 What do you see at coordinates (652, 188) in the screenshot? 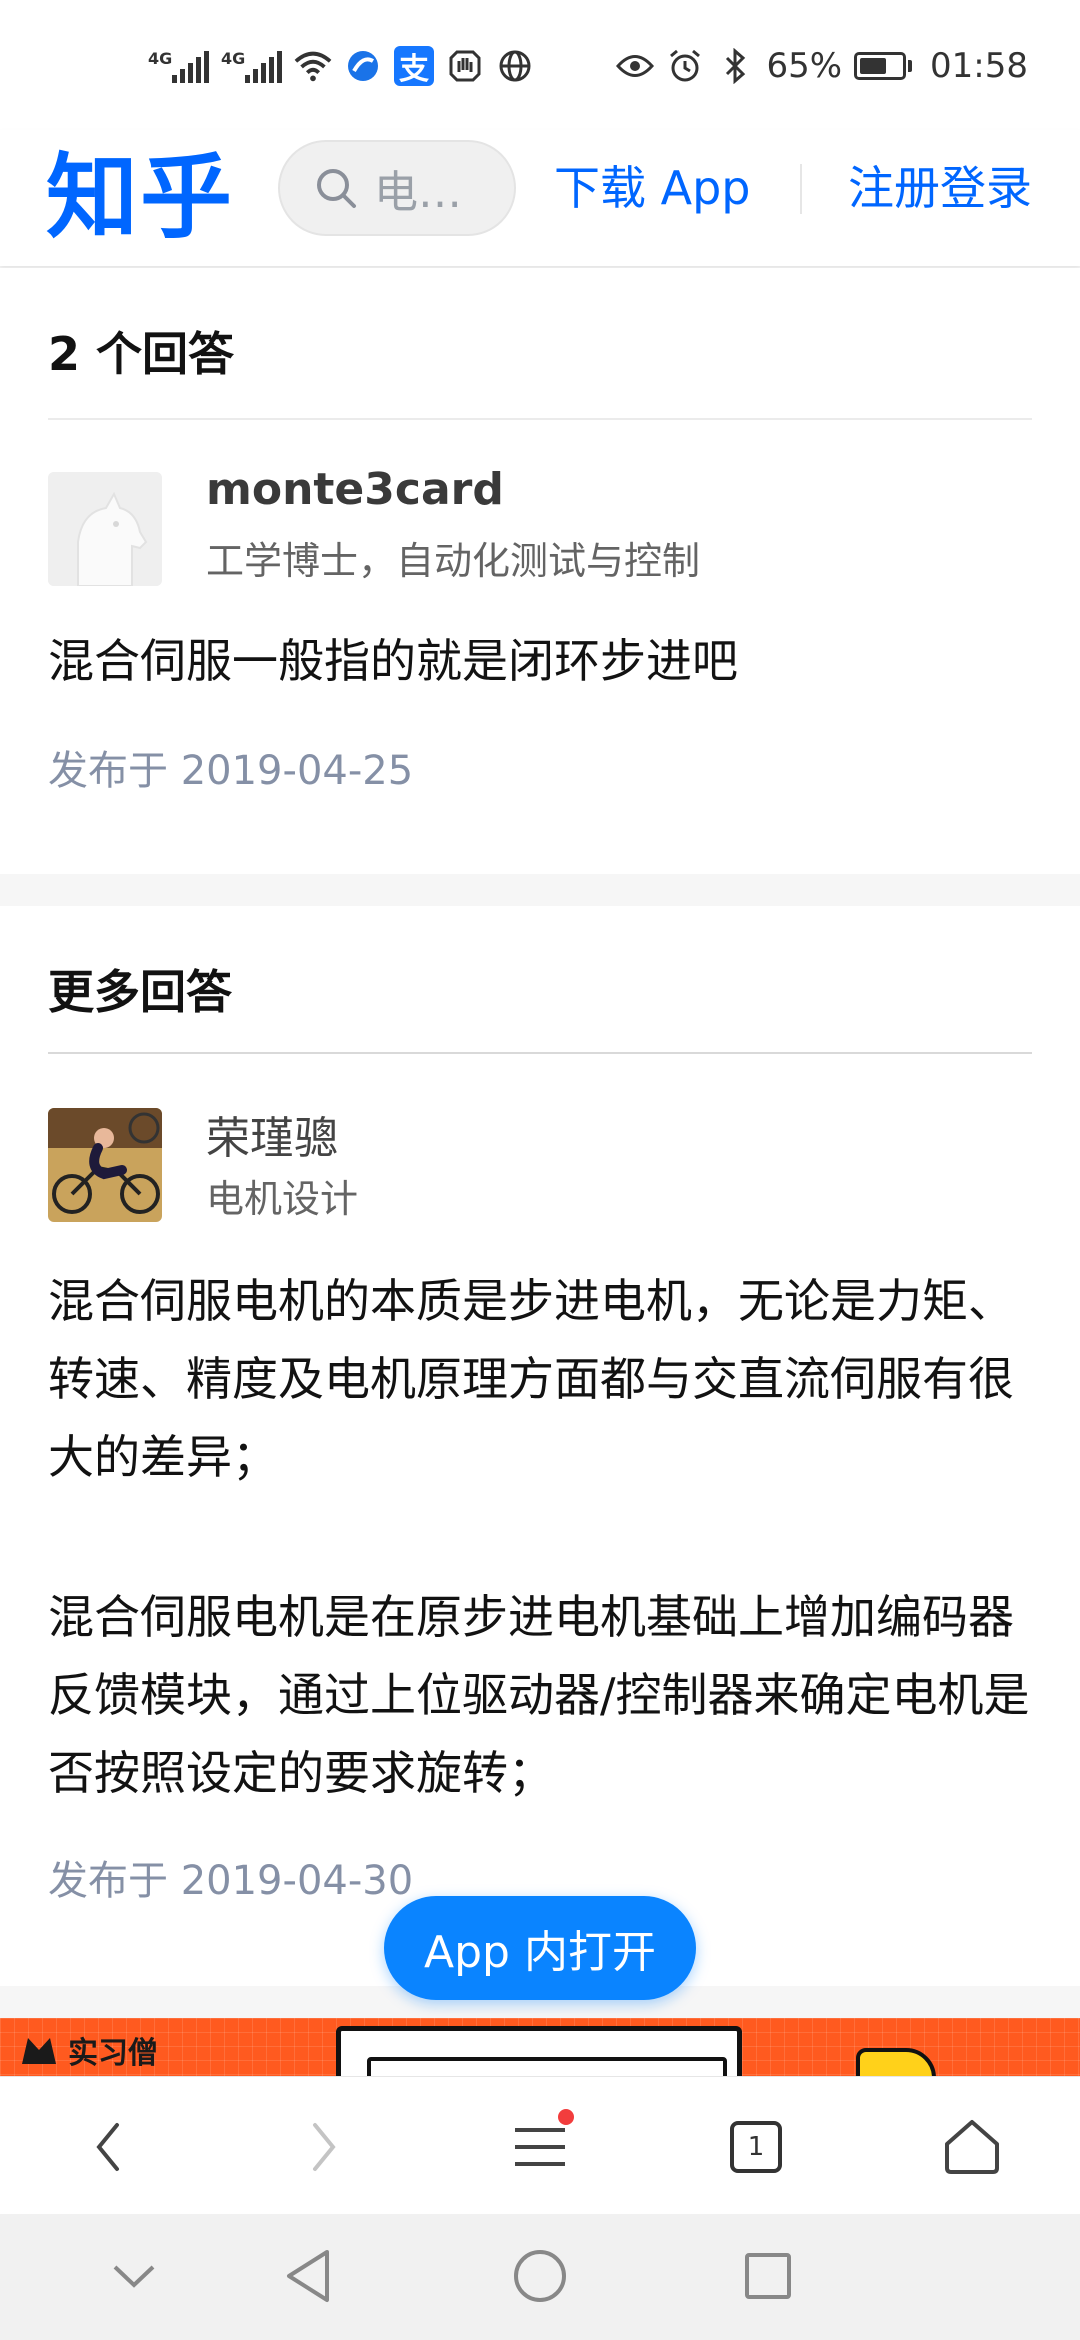
I see `download-app-link: 下载 App` at bounding box center [652, 188].